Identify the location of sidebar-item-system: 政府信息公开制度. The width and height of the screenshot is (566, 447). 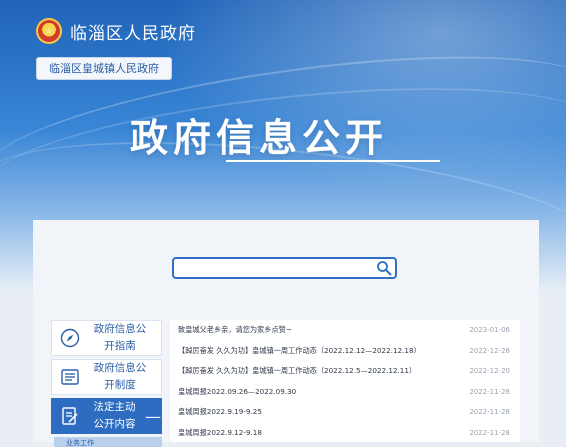
(106, 377).